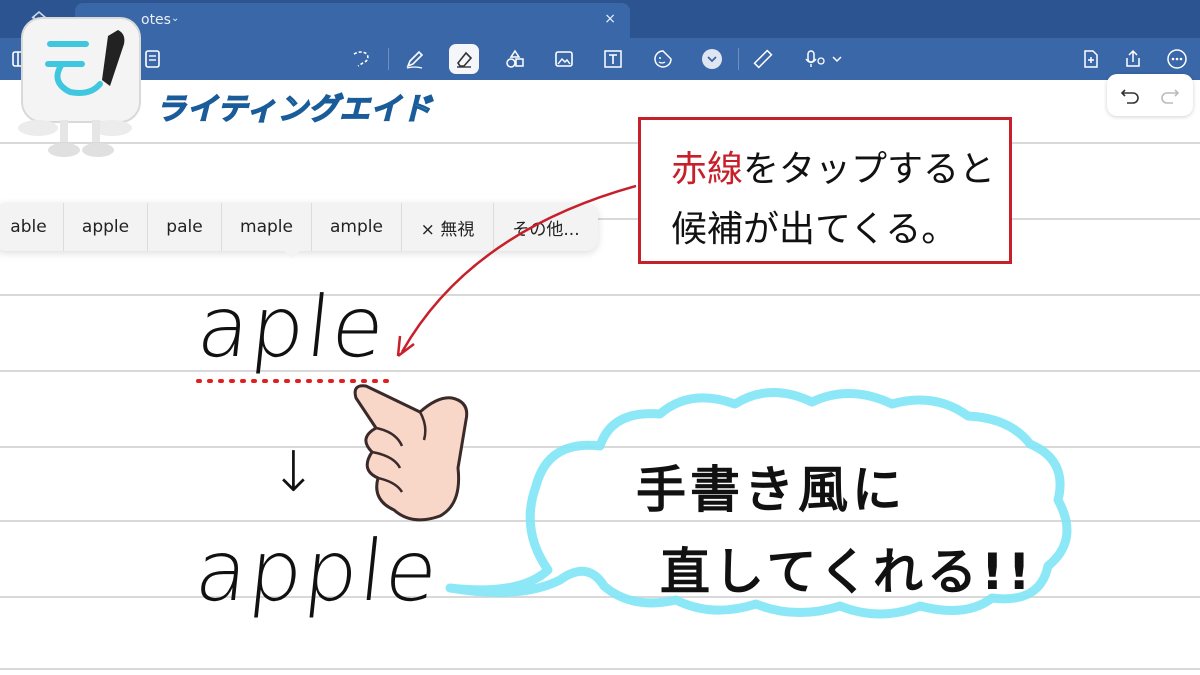  Describe the element at coordinates (847, 572) in the screenshot. I see `cloud-line2: 直してくれる!!` at that location.